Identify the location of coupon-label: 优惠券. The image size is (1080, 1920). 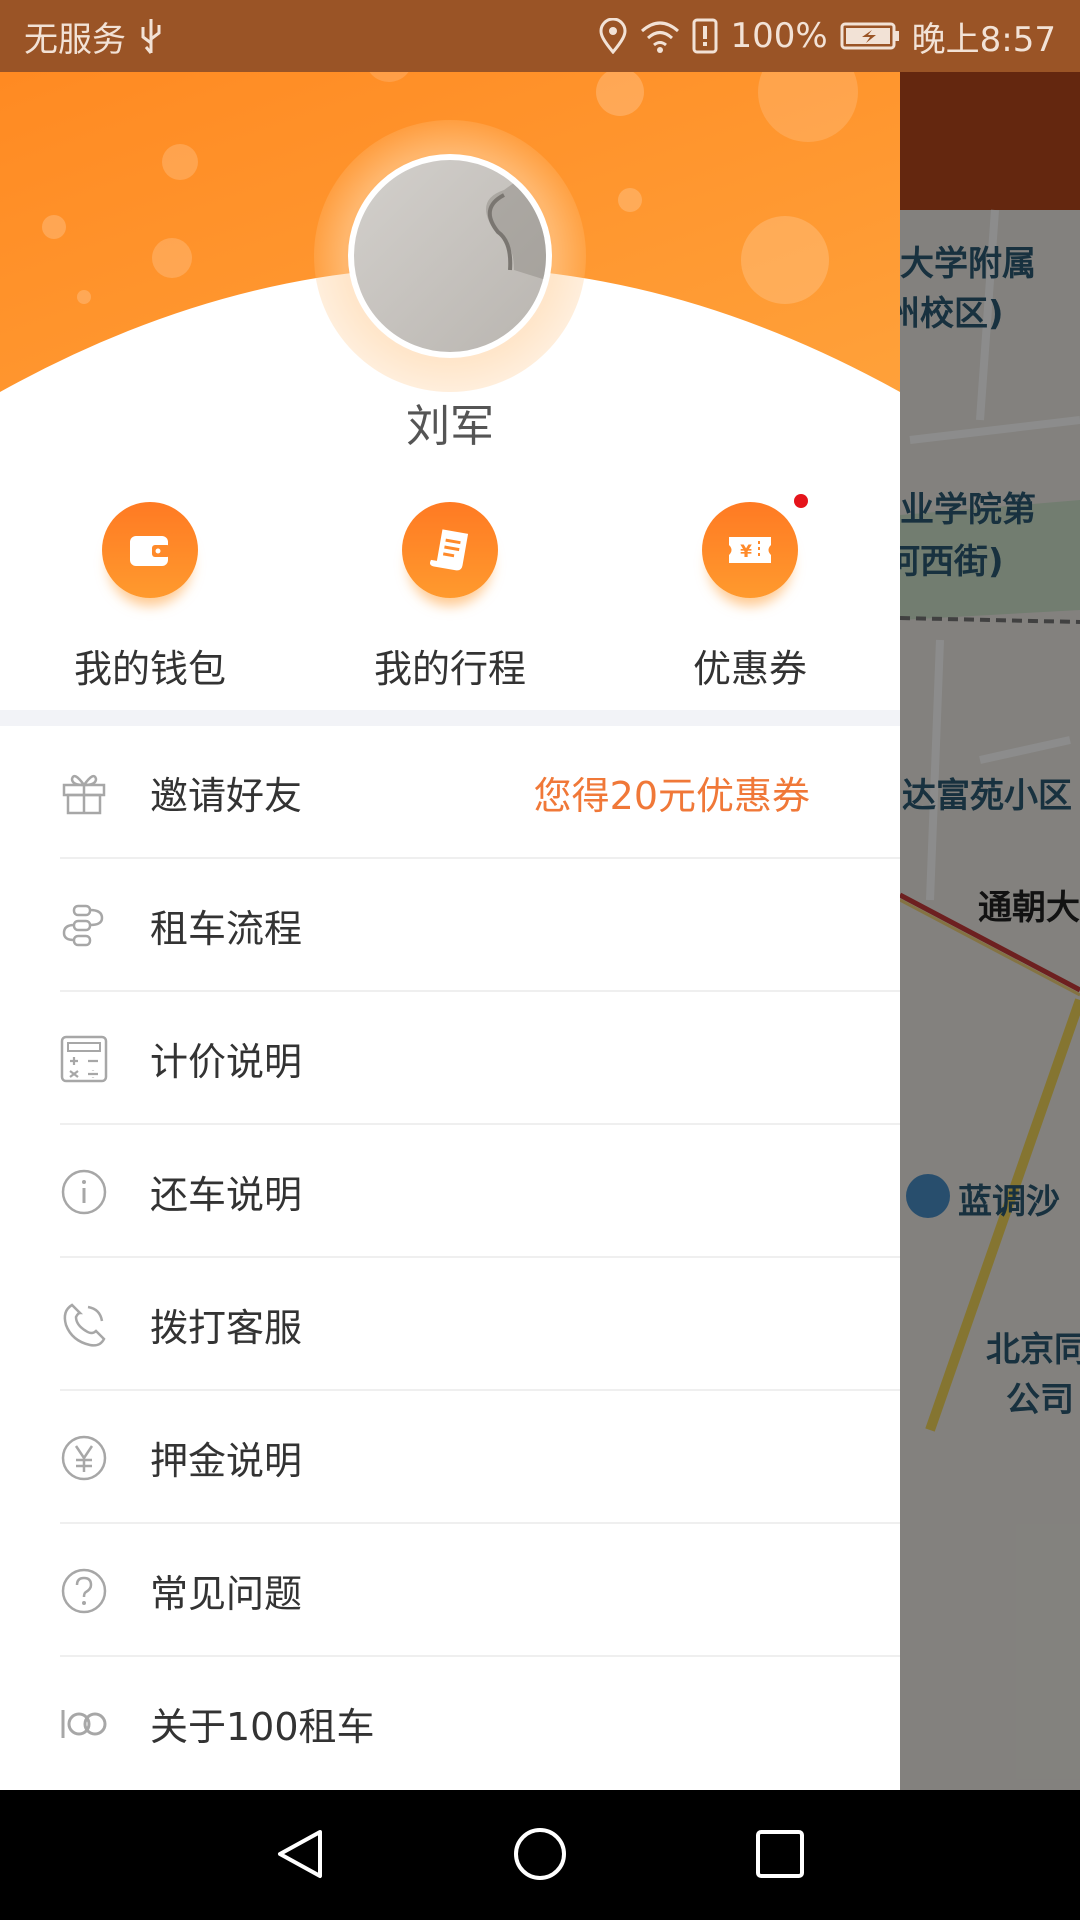
(749, 669).